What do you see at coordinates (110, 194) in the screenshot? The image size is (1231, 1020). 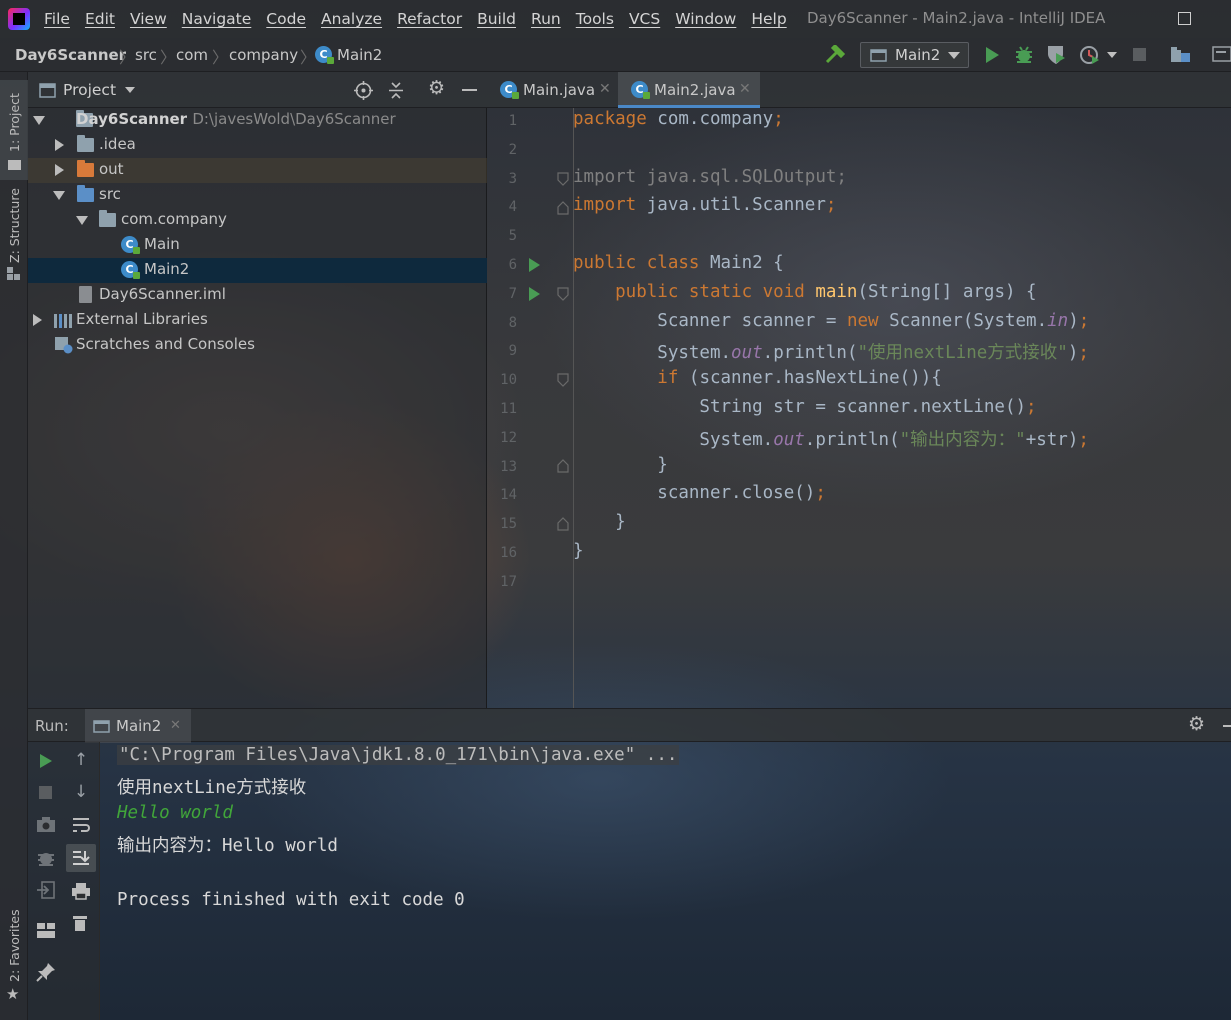 I see `tree-item-label: src` at bounding box center [110, 194].